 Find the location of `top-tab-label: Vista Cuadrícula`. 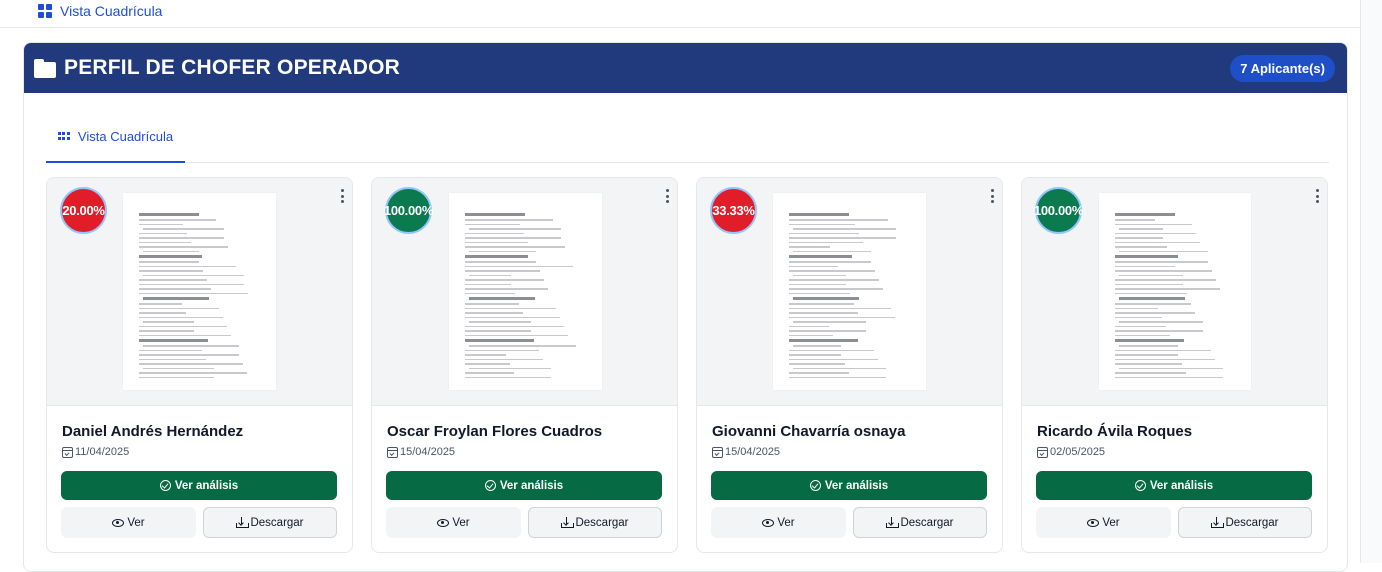

top-tab-label: Vista Cuadrícula is located at coordinates (111, 11).